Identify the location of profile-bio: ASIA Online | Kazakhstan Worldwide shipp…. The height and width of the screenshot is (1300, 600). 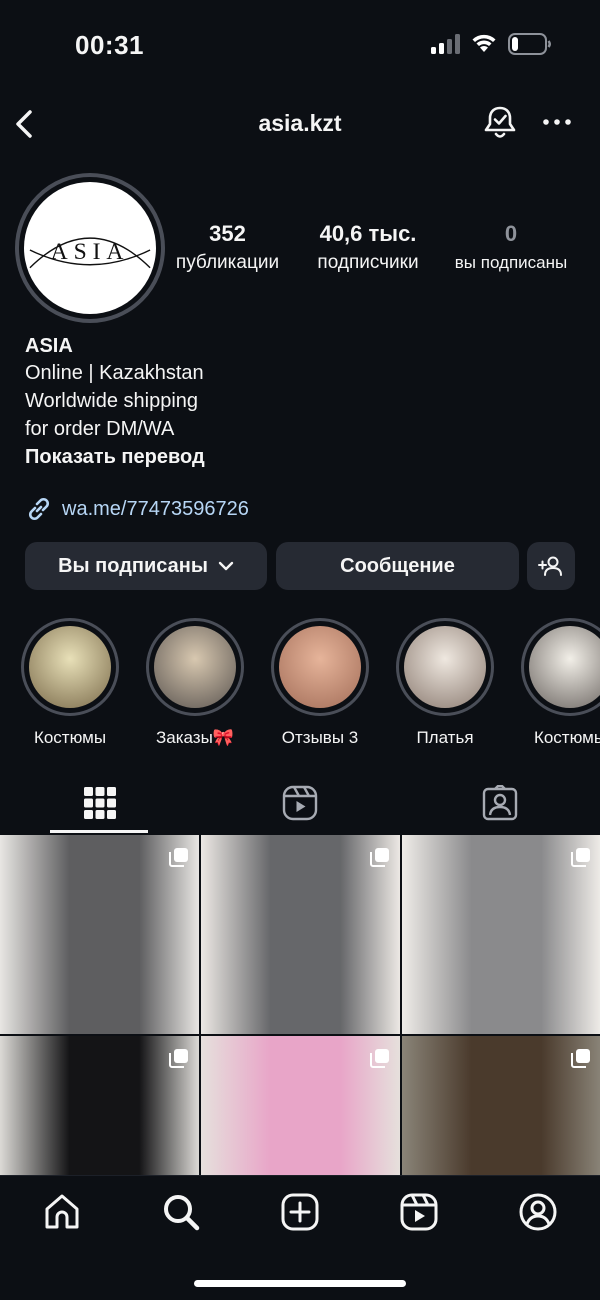
(295, 402).